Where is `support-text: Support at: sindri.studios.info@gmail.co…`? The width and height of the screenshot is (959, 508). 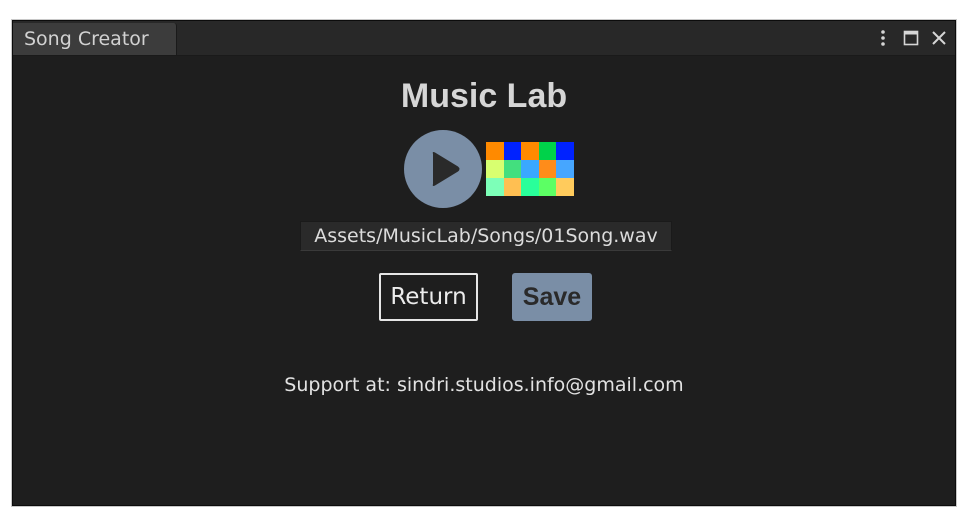
support-text: Support at: sindri.studios.info@gmail.co… is located at coordinates (484, 385).